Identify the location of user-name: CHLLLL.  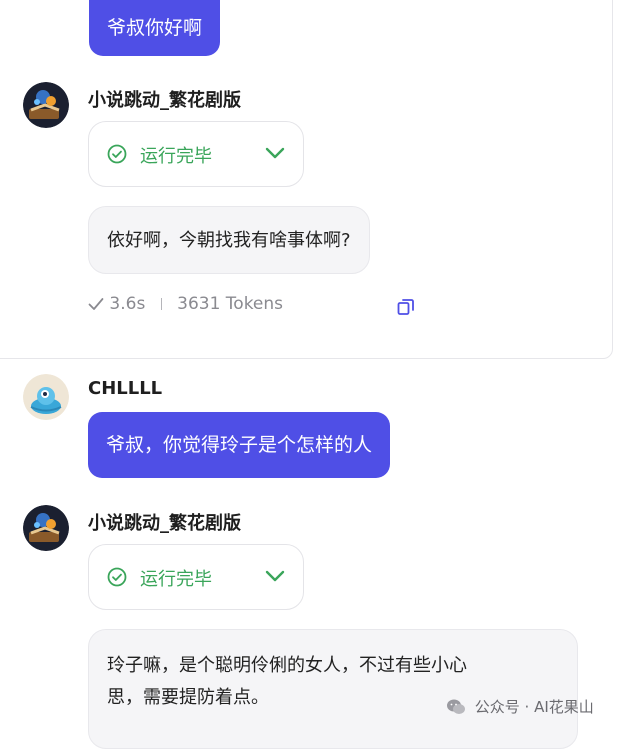
(125, 388).